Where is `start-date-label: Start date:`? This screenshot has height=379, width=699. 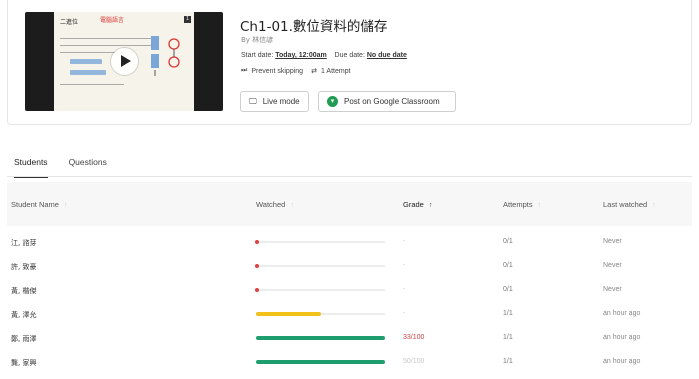 start-date-label: Start date: is located at coordinates (257, 55).